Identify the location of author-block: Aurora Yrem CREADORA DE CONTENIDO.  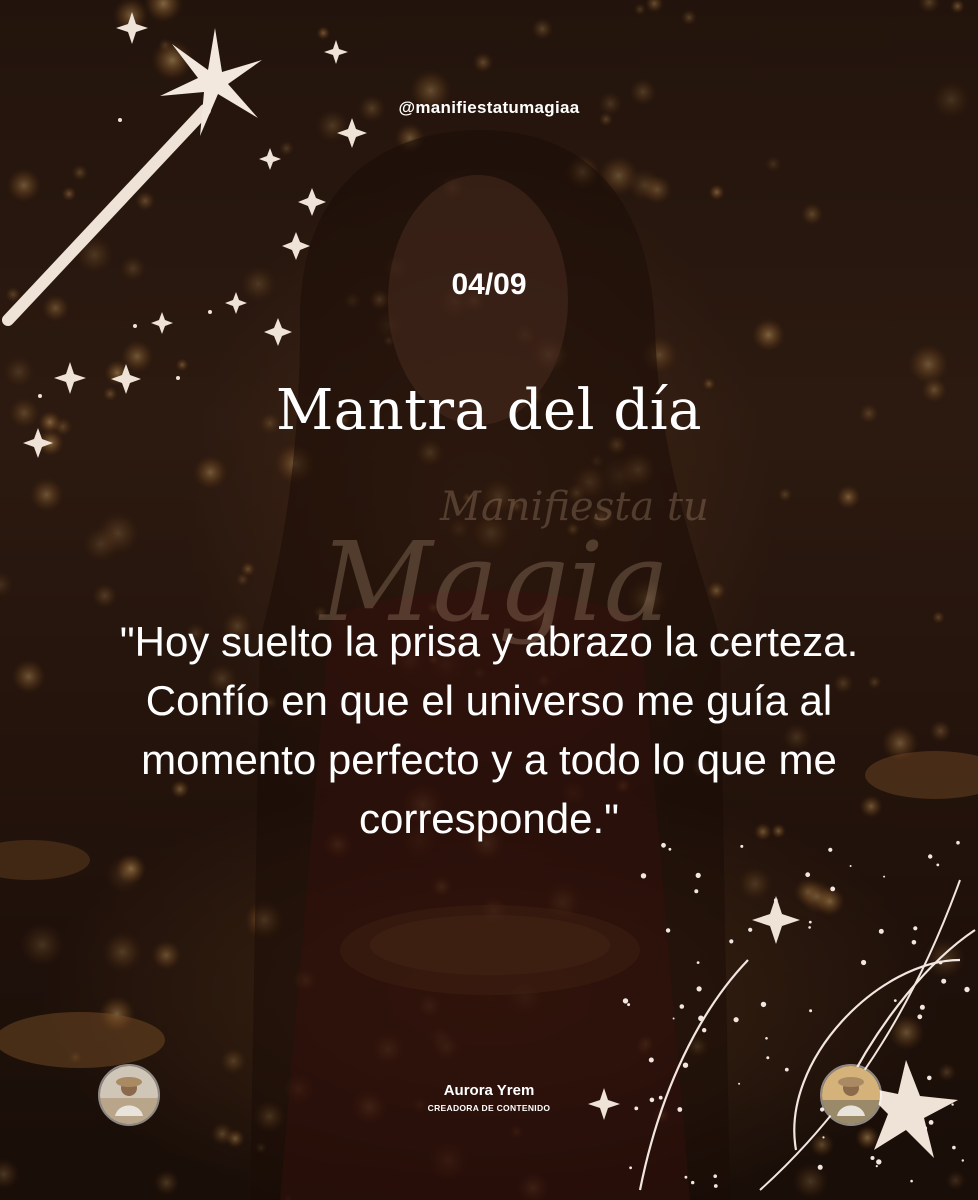
(489, 1097).